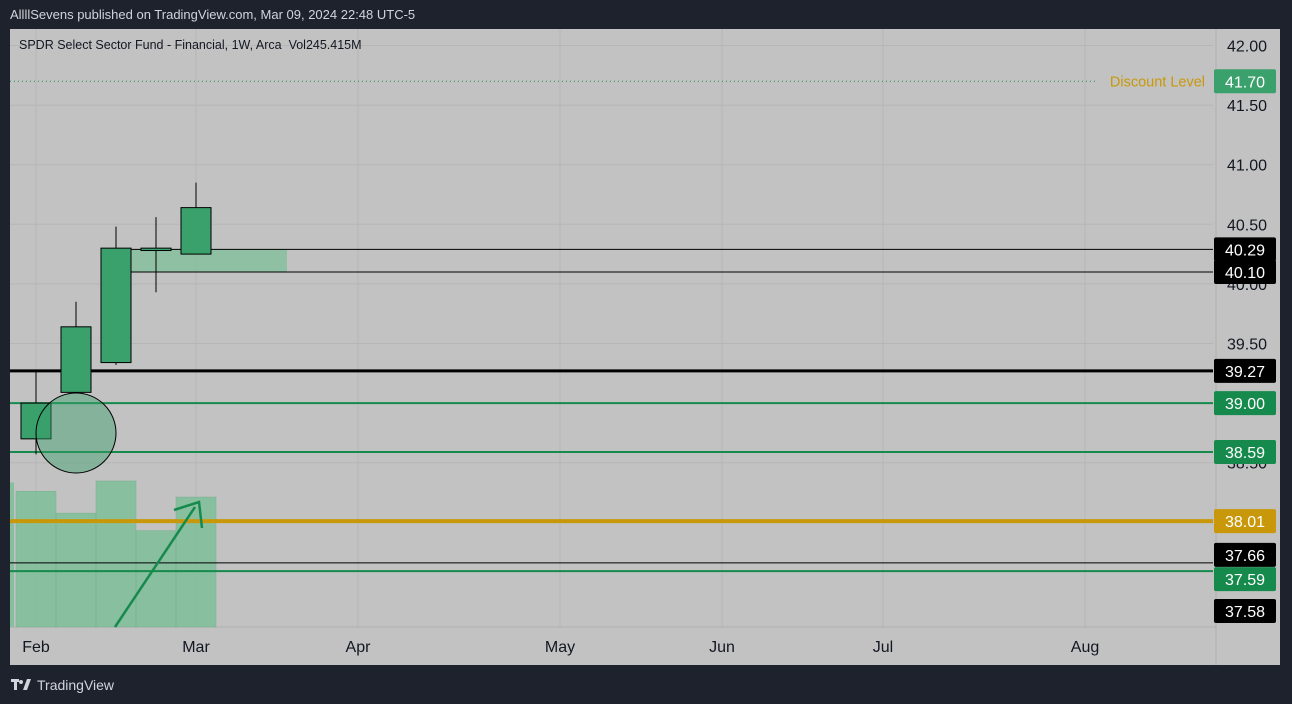 Image resolution: width=1292 pixels, height=704 pixels. I want to click on time-axis: Feb Mar Apr May Jun Jul Aug, so click(560, 647).